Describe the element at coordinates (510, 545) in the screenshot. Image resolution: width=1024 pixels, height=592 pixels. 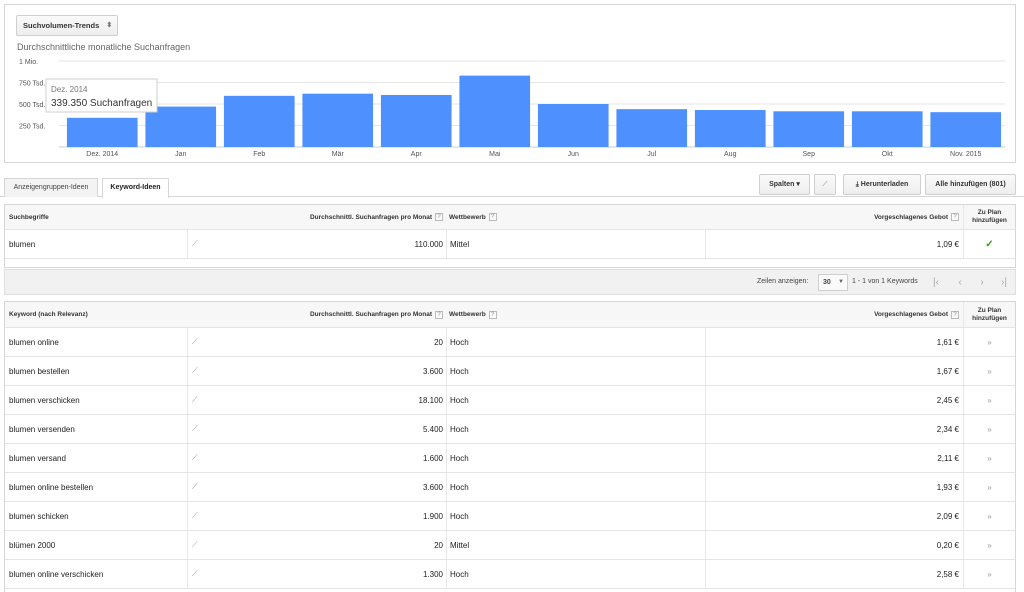
I see `table-row: blümen 2000 ⟋ 20 Mittel 0,20 €»` at that location.